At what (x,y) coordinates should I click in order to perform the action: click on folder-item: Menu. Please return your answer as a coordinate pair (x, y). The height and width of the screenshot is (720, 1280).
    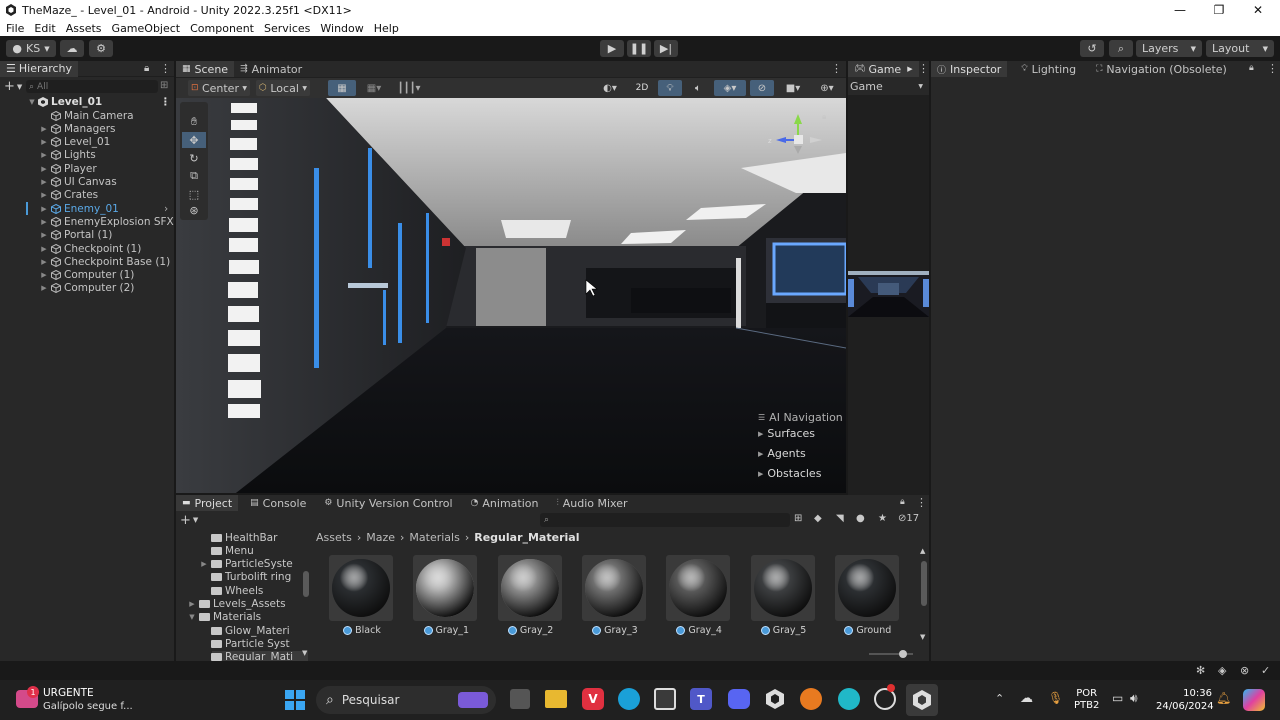
    Looking at the image, I should click on (232, 550).